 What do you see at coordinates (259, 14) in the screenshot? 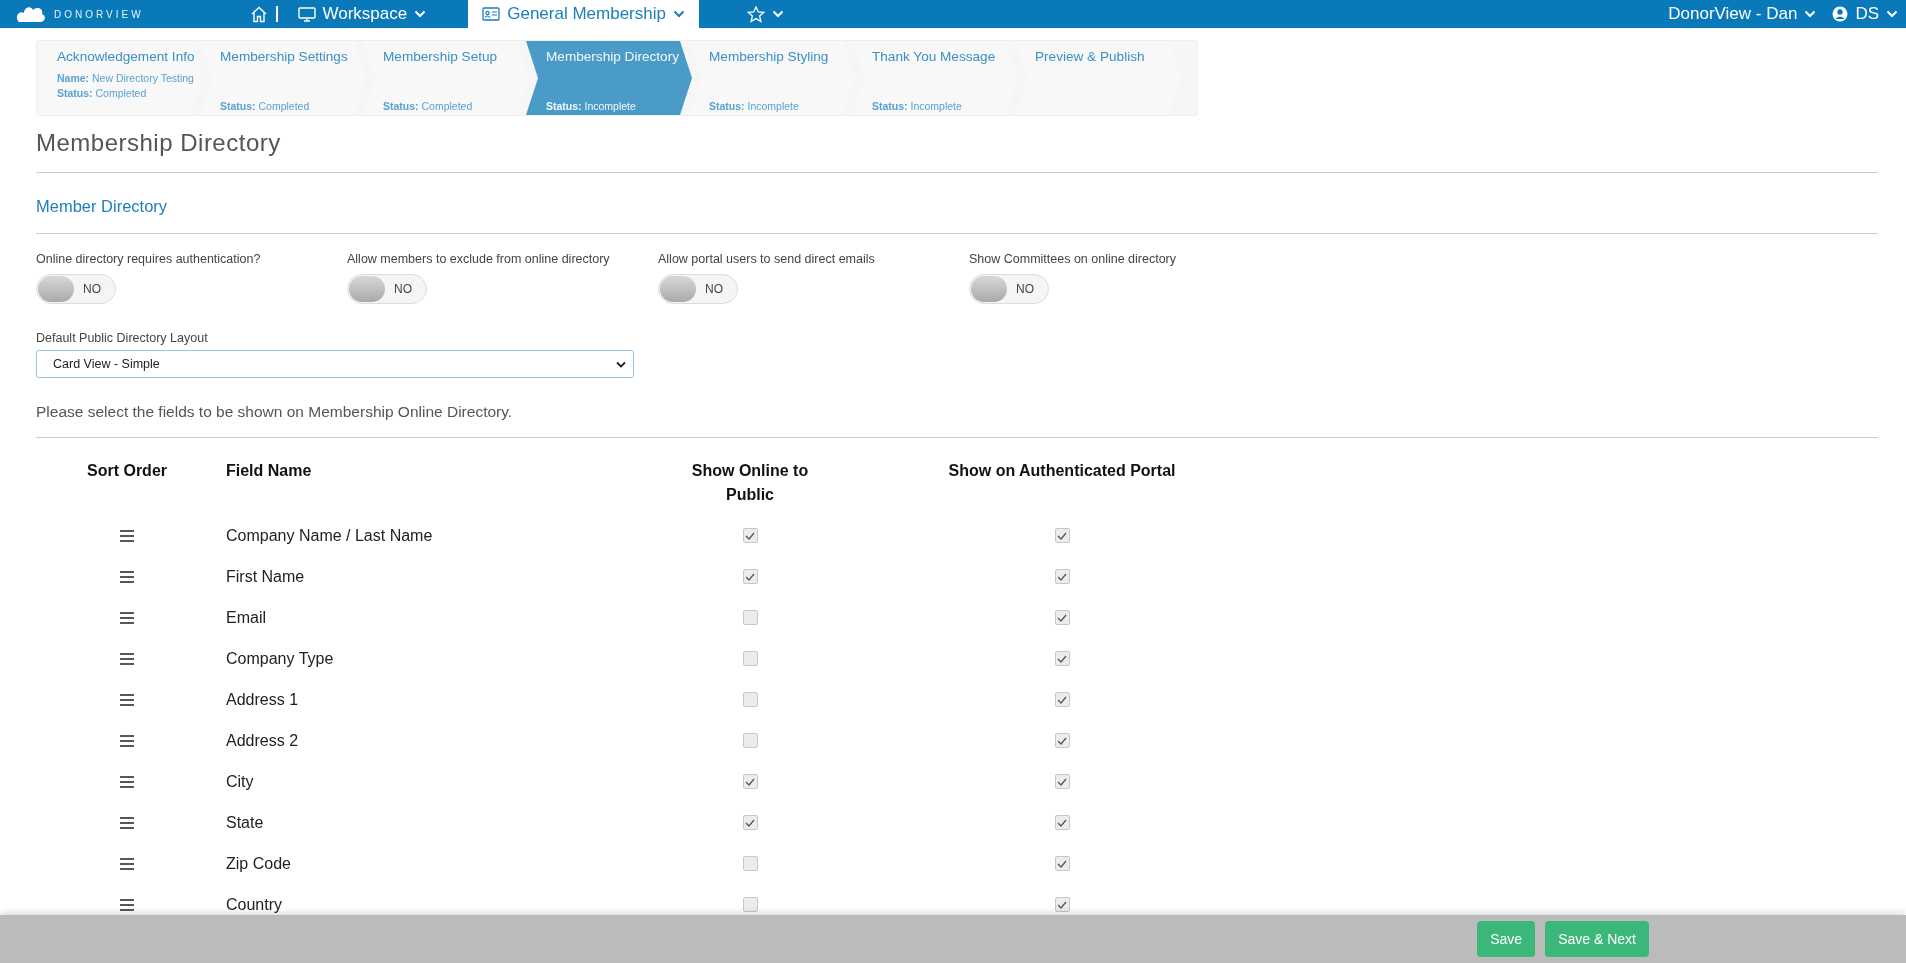
I see `home-icon` at bounding box center [259, 14].